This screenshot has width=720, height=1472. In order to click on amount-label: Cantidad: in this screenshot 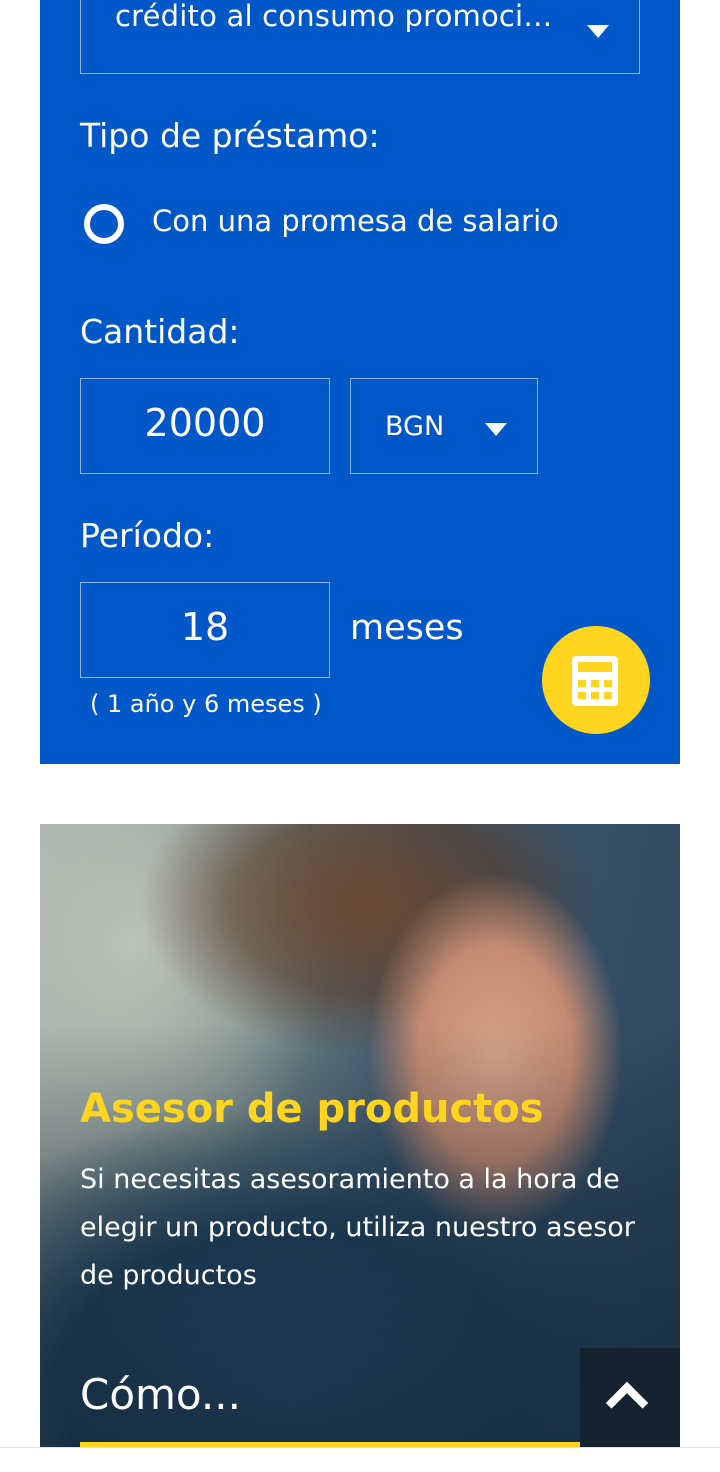, I will do `click(160, 331)`.